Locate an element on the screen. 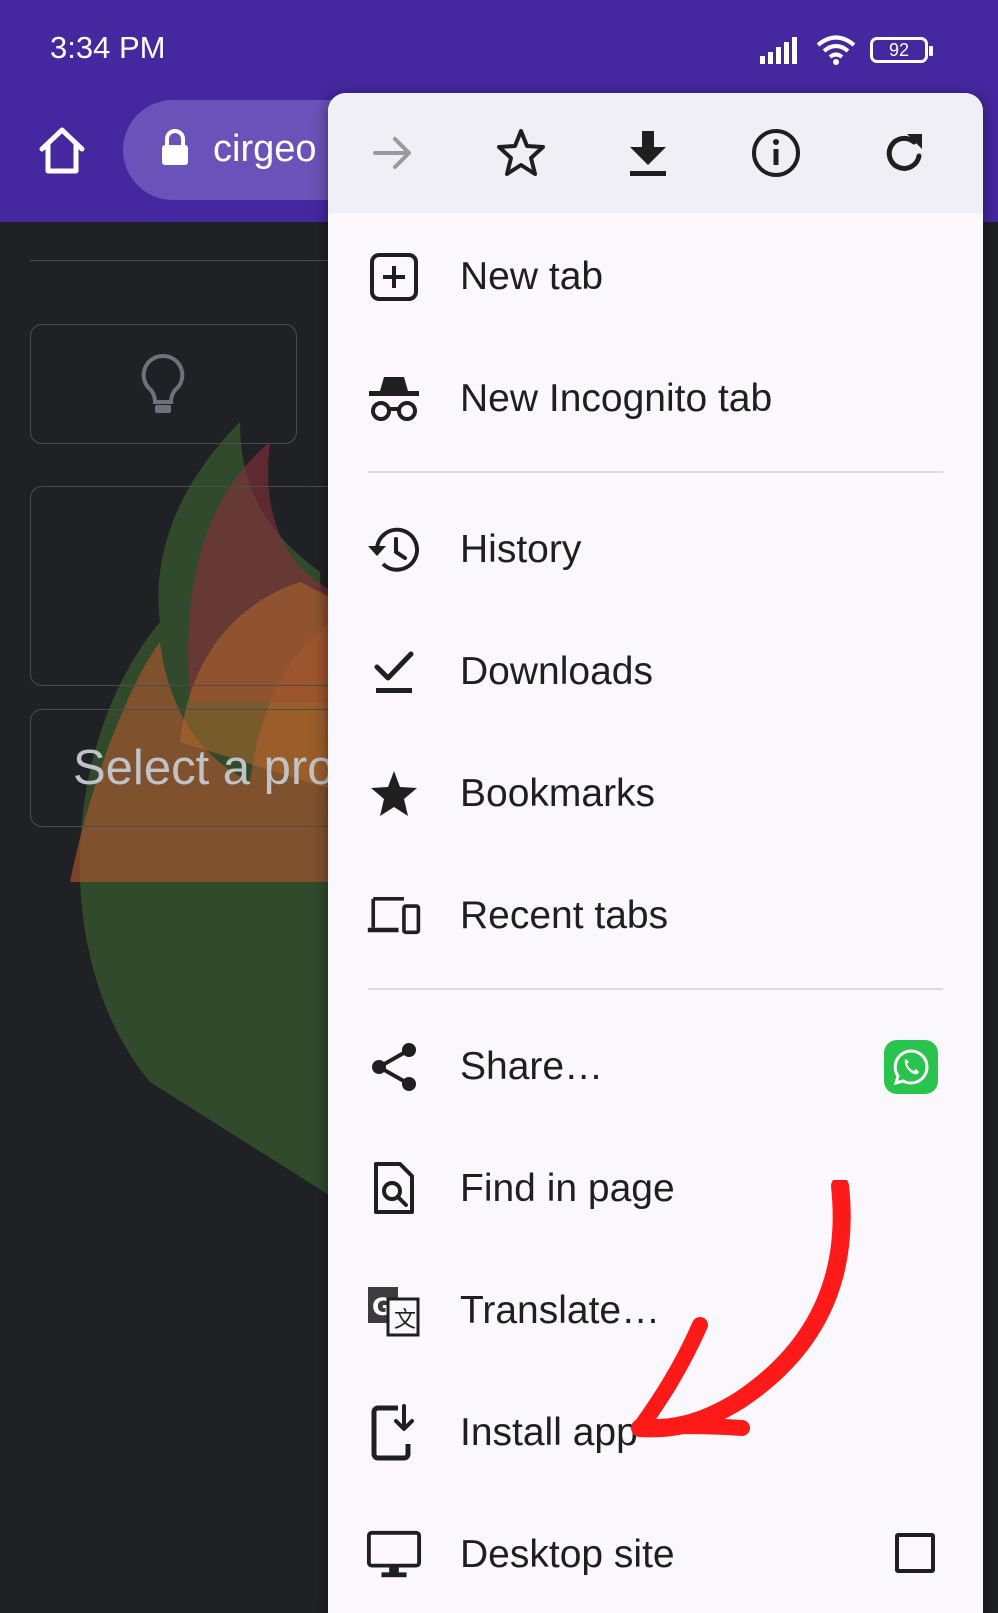 Image resolution: width=998 pixels, height=1613 pixels. arrow-forward-icon is located at coordinates (392, 153).